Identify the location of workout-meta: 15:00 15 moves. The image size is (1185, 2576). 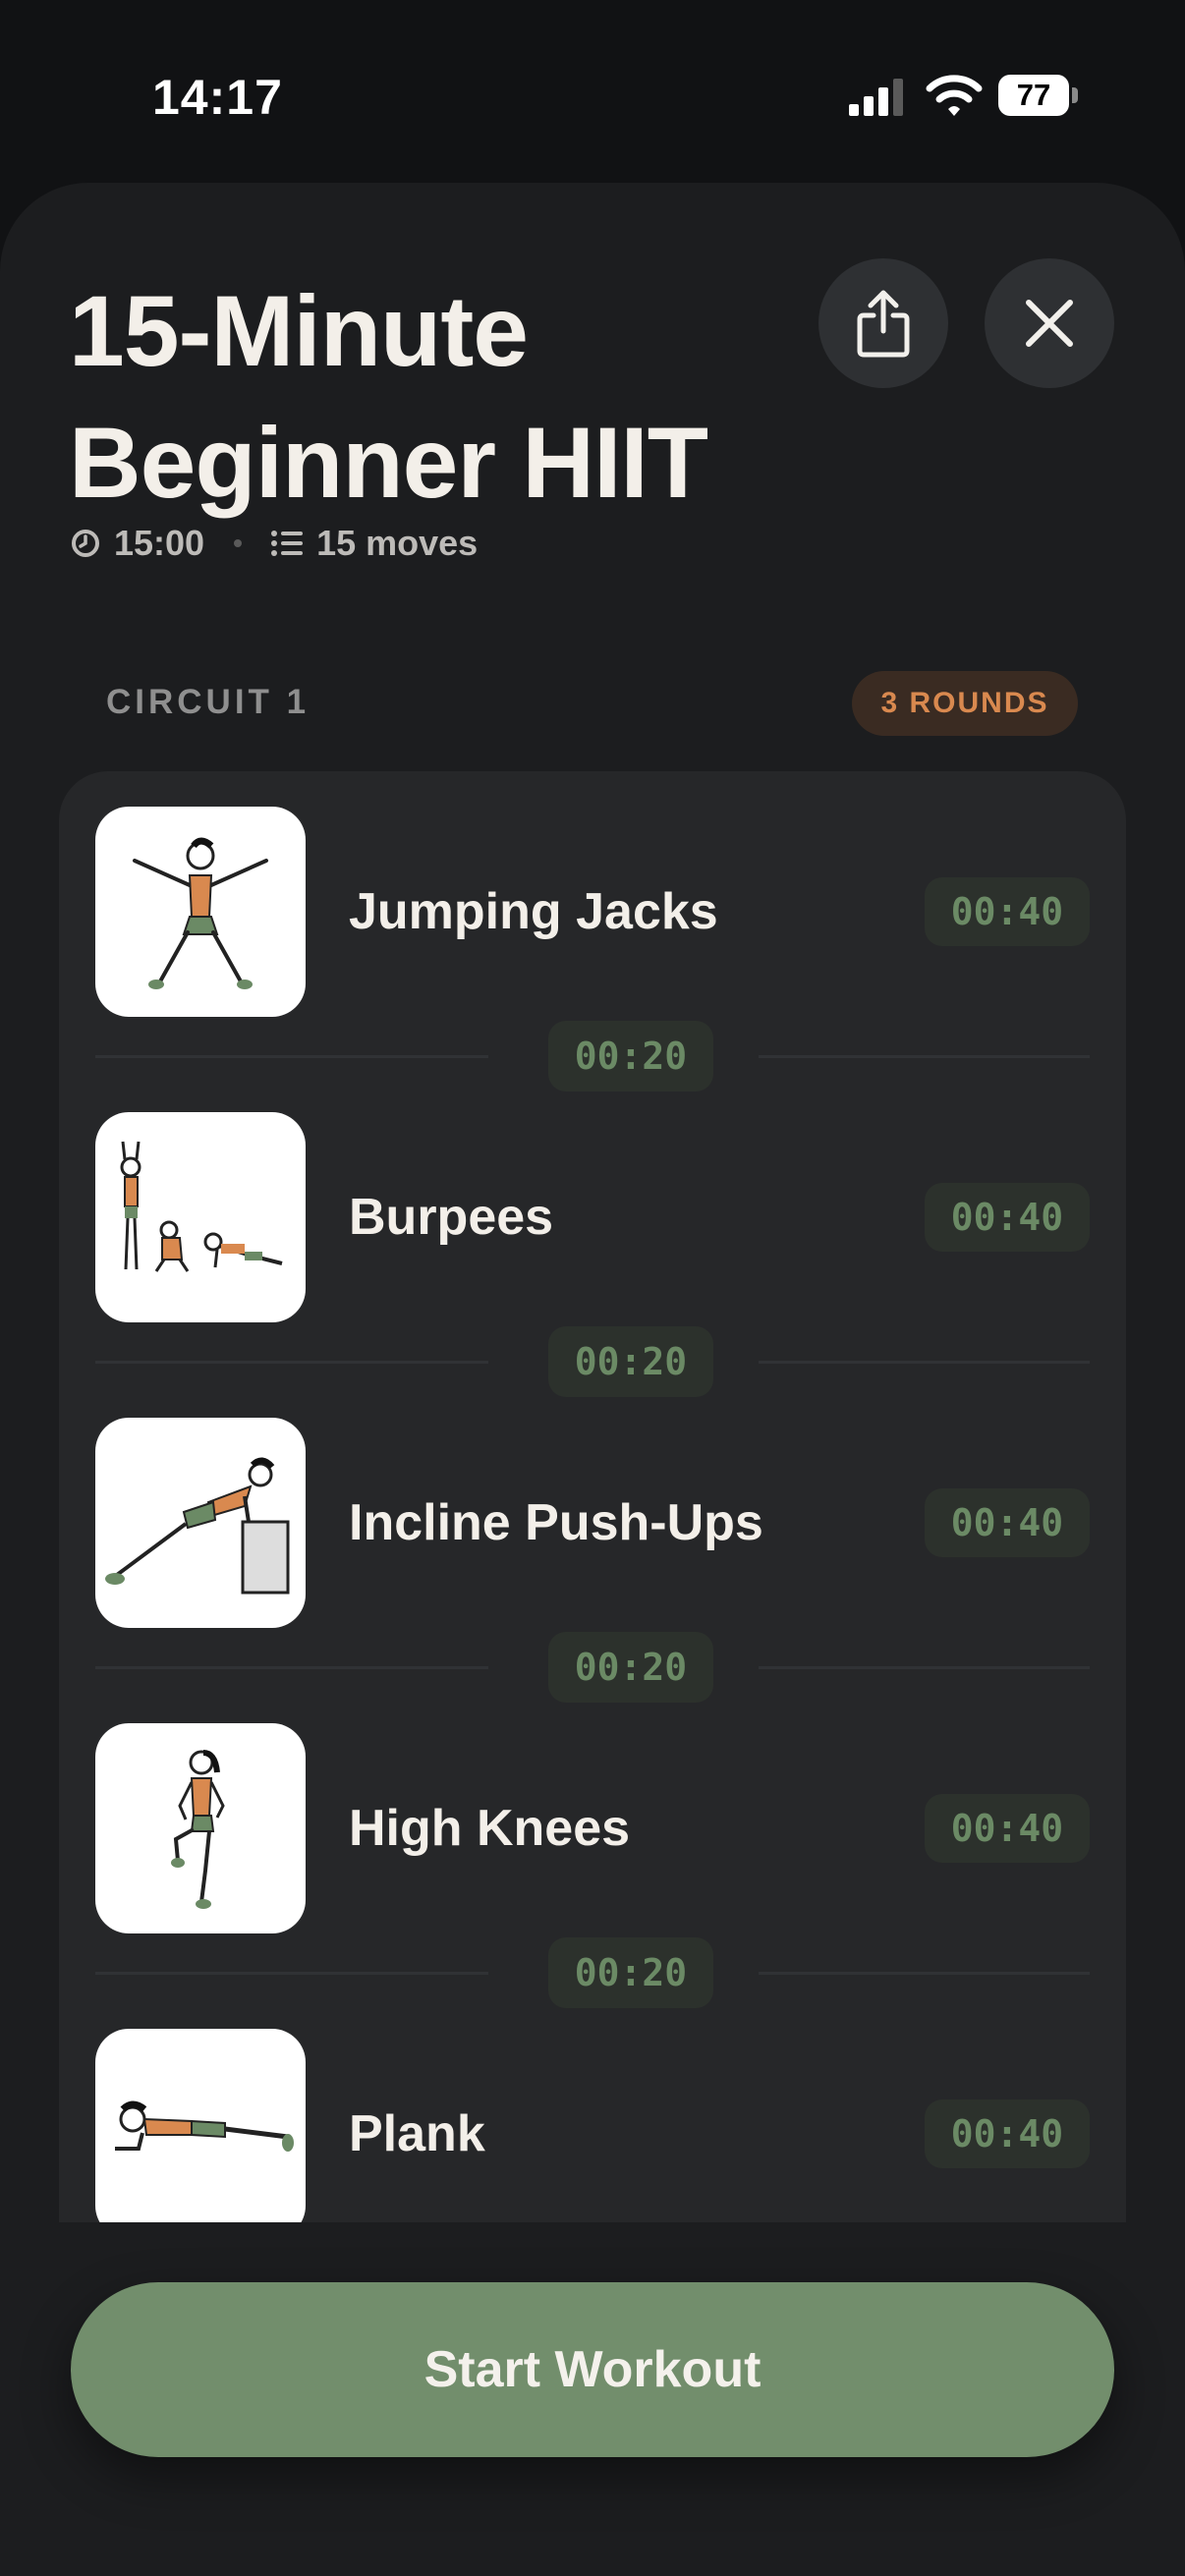
(275, 543).